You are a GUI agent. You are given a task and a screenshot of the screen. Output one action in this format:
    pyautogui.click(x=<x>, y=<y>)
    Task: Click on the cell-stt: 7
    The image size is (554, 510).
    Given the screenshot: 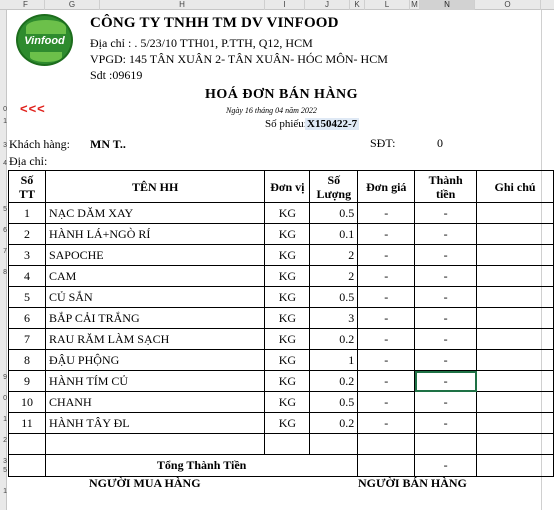 What is the action you would take?
    pyautogui.click(x=27, y=339)
    